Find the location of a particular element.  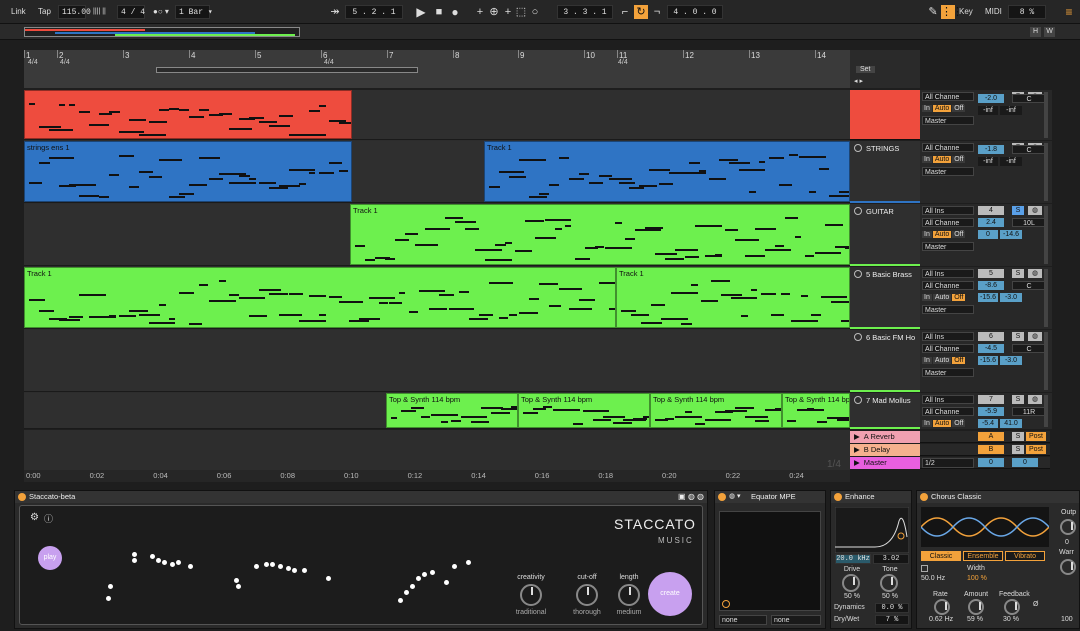

track-lane: Track 1 is located at coordinates (437, 235).